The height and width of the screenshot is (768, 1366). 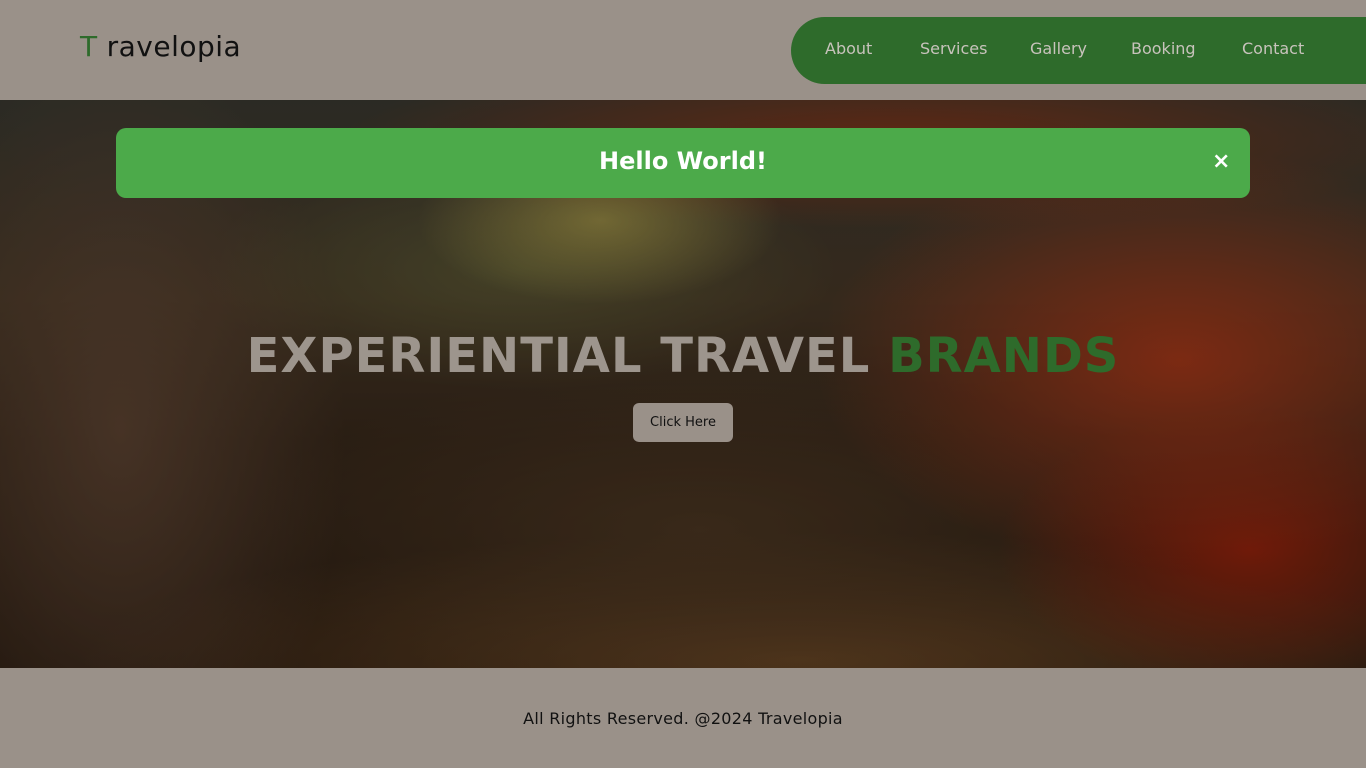 I want to click on hero-title-main: EXPERIENTIAL TRAVEL, so click(x=558, y=356).